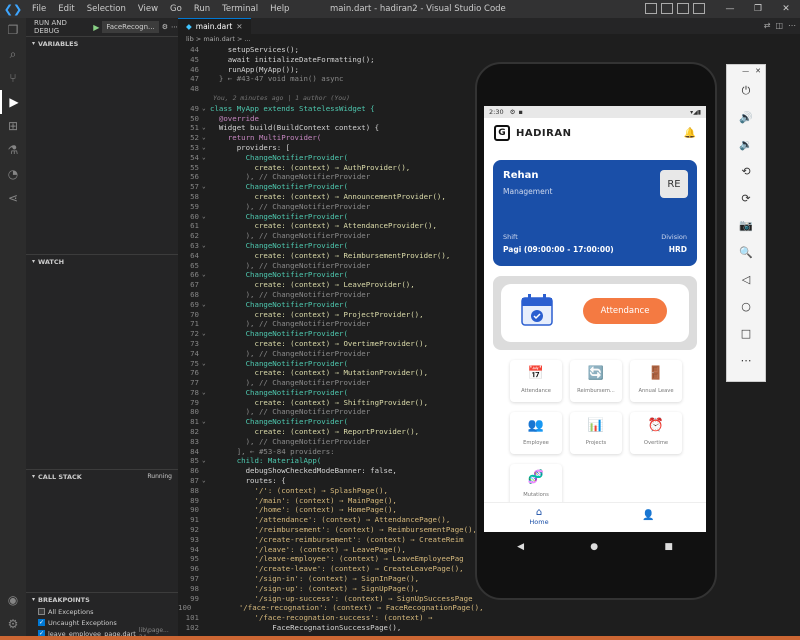 This screenshot has height=640, width=800. Describe the element at coordinates (328, 266) in the screenshot. I see `code-line: 65 ), // ChangeNotifierProvider` at that location.